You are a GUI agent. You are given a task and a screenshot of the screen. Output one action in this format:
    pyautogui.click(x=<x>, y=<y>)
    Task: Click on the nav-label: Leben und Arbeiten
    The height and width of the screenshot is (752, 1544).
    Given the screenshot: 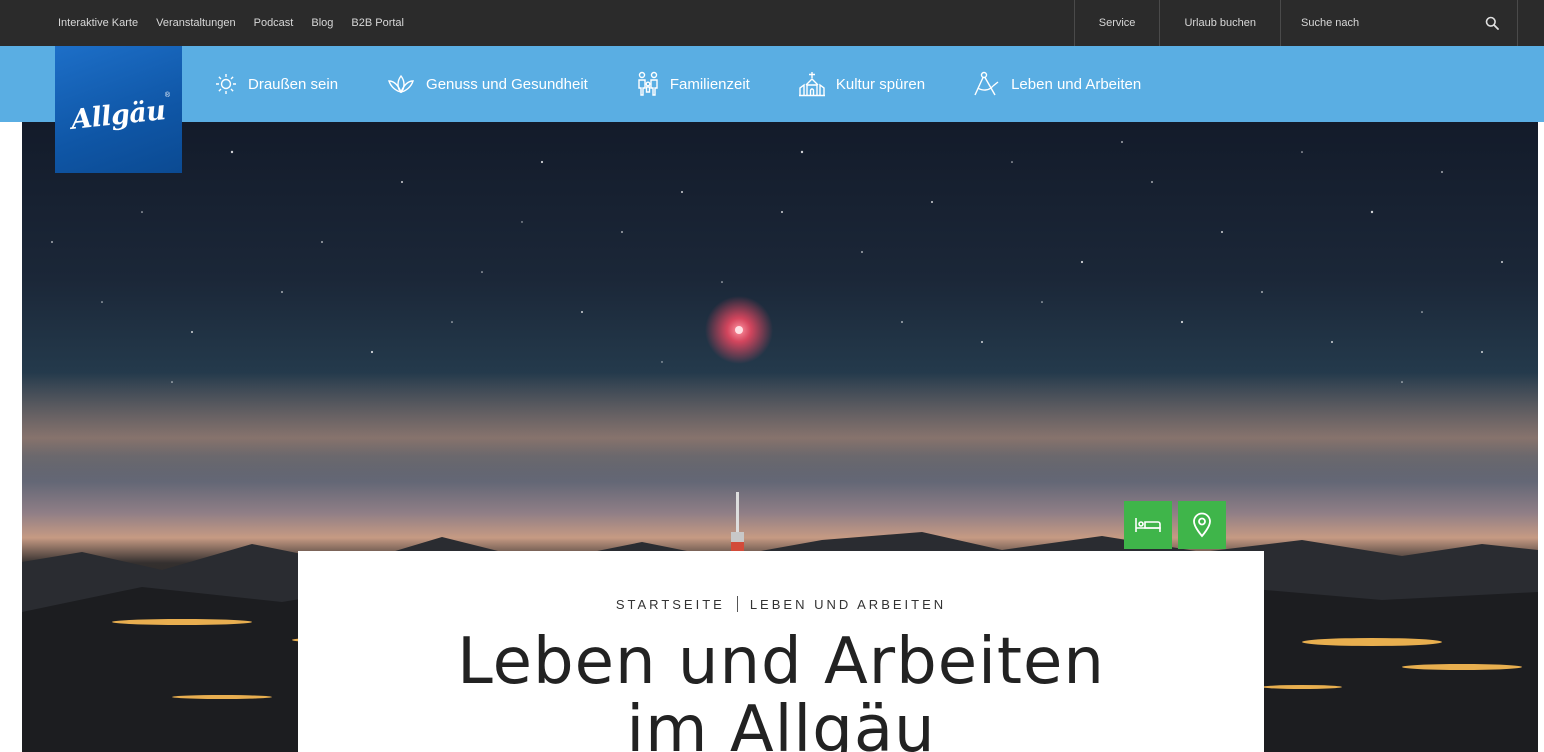 What is the action you would take?
    pyautogui.click(x=1076, y=84)
    